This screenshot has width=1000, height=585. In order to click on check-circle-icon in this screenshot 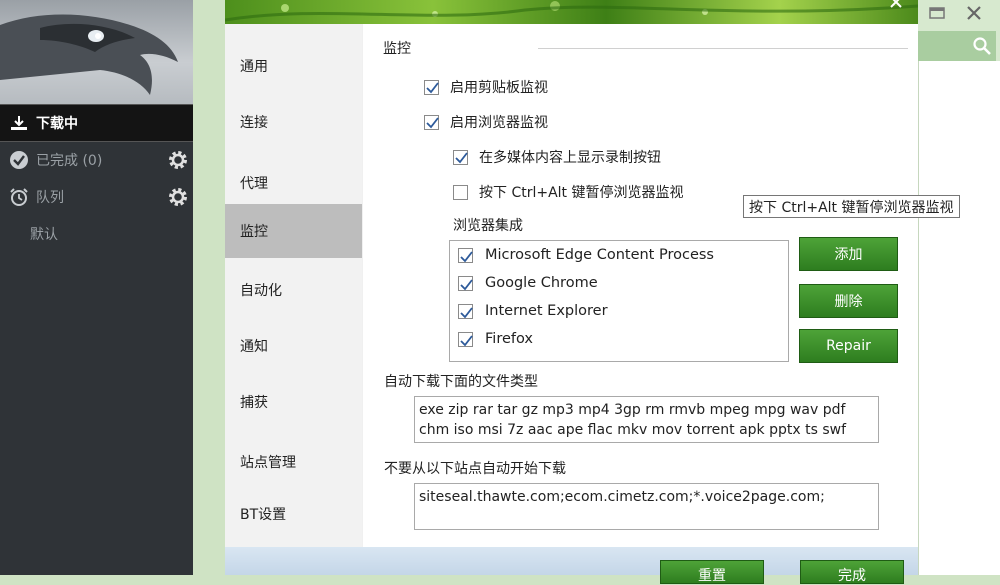, I will do `click(19, 160)`.